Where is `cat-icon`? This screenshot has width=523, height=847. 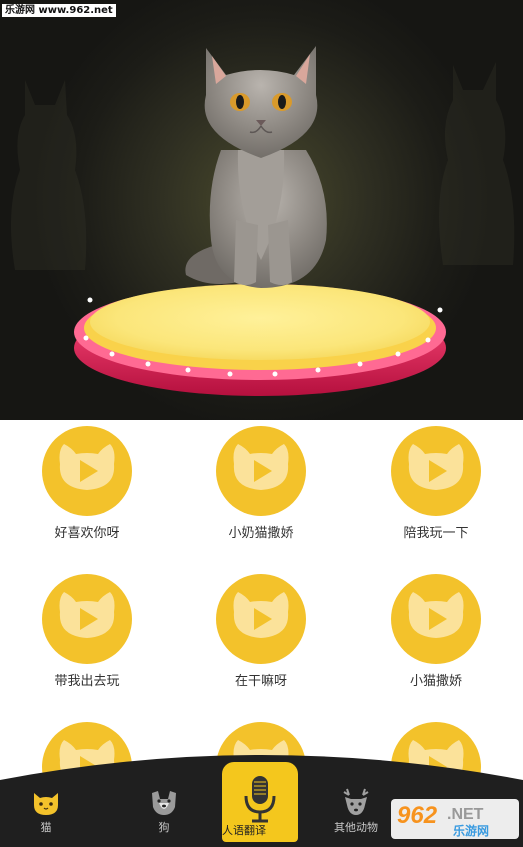 cat-icon is located at coordinates (46, 804).